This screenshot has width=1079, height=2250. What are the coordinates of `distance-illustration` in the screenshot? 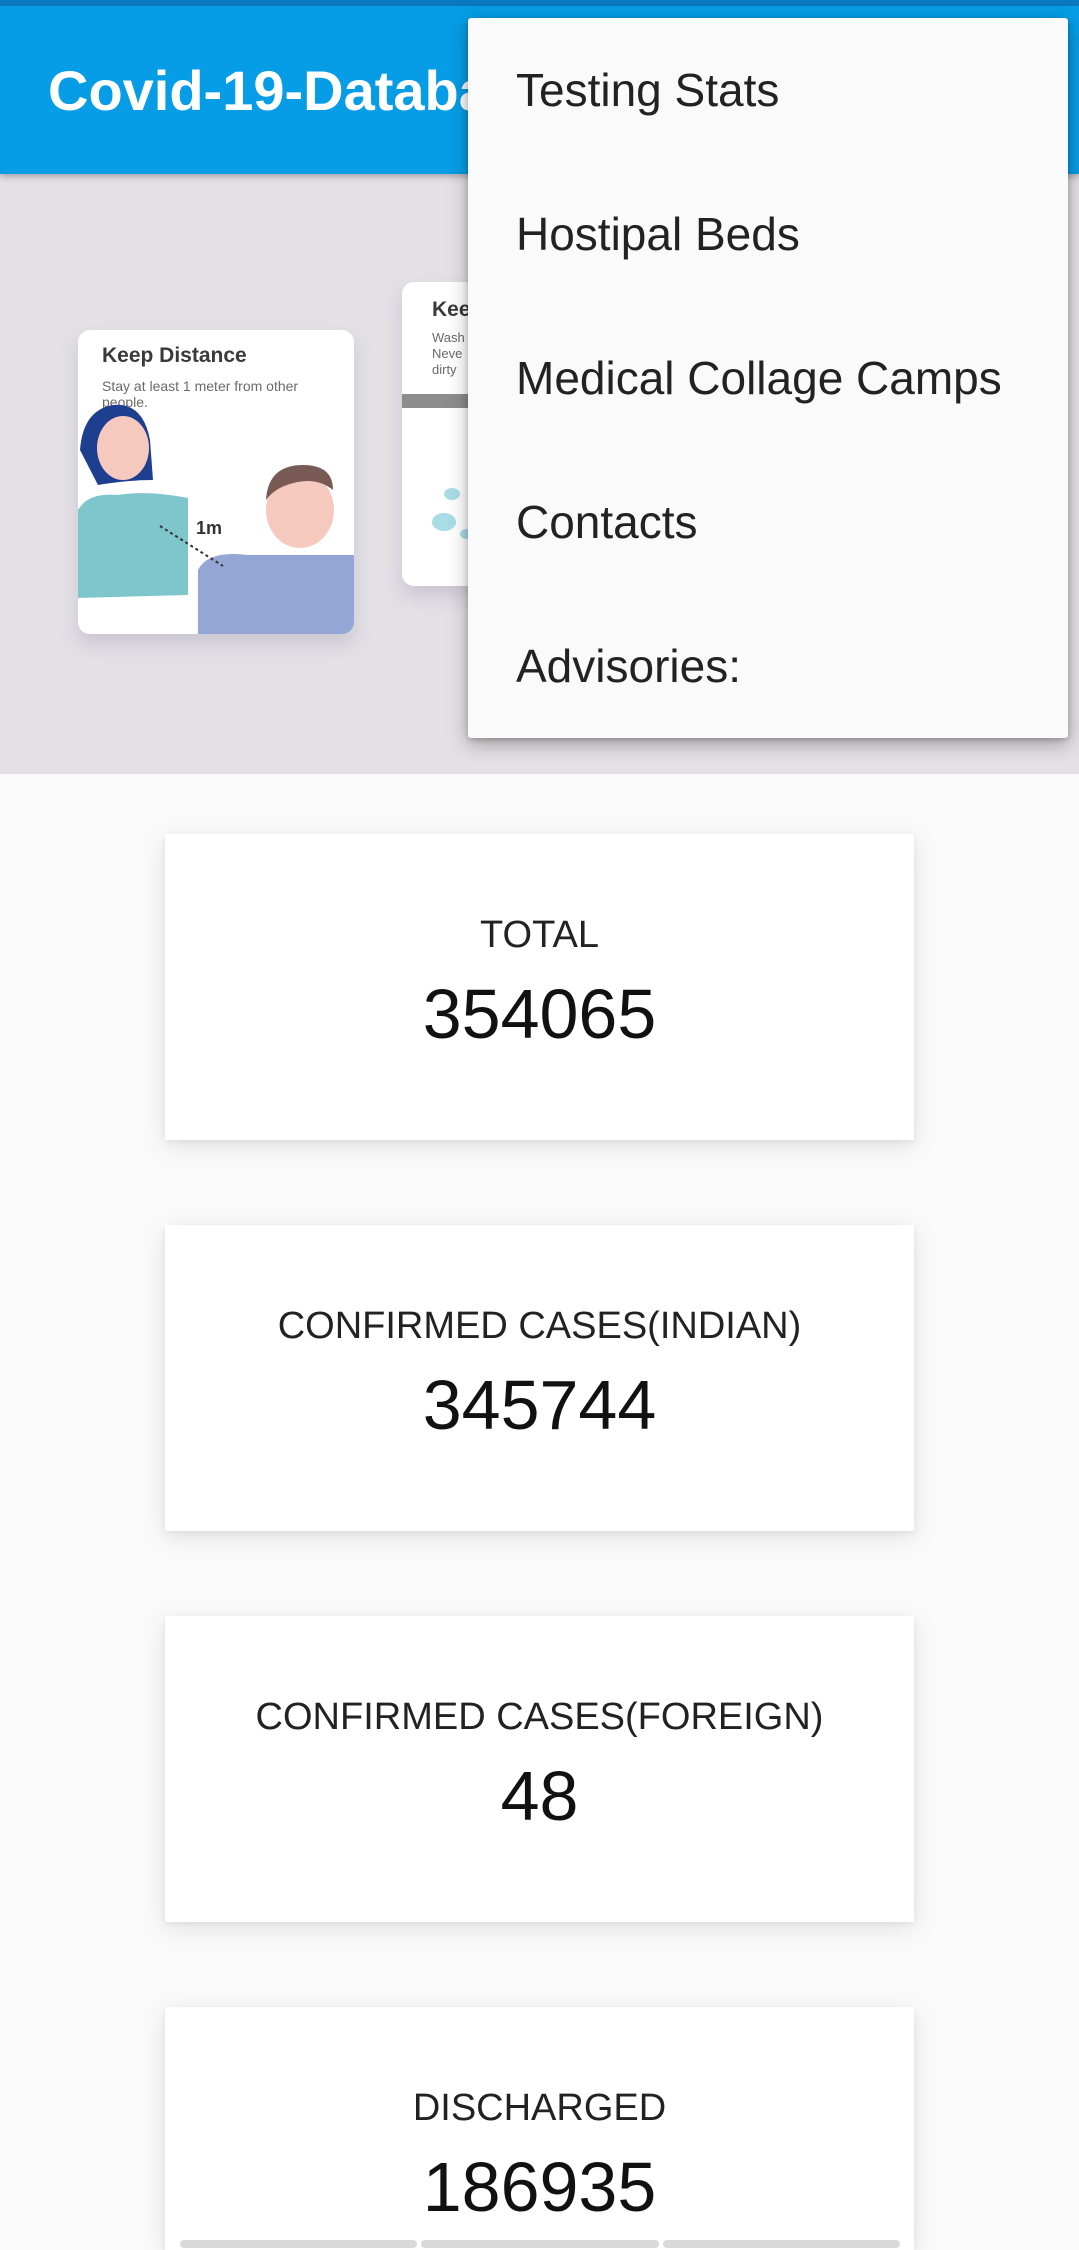 It's located at (216, 519).